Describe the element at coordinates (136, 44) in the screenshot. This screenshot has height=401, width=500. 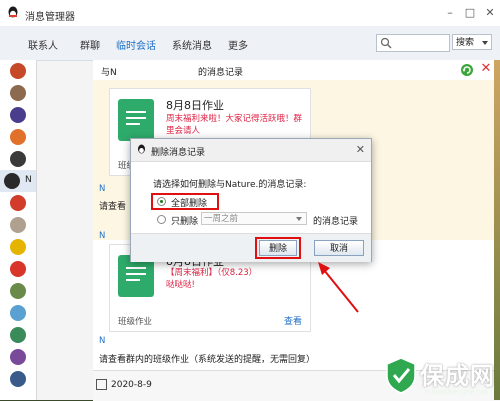
I see `tab-temp-sessions: 临时会话` at that location.